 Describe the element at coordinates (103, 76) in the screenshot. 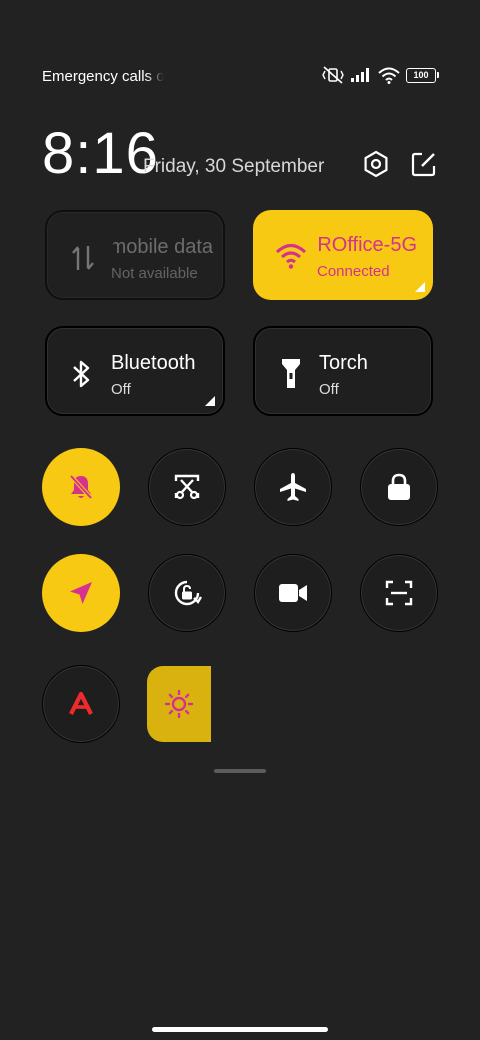

I see `status-text: Emergency calls only` at that location.